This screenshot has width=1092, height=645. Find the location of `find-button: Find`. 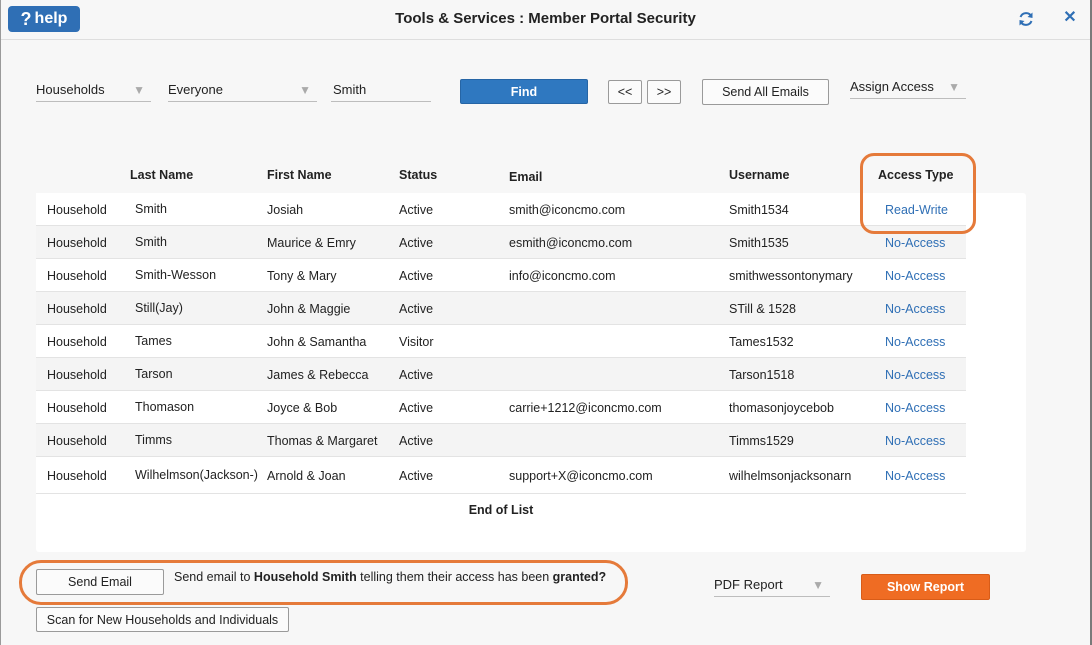

find-button: Find is located at coordinates (524, 91).